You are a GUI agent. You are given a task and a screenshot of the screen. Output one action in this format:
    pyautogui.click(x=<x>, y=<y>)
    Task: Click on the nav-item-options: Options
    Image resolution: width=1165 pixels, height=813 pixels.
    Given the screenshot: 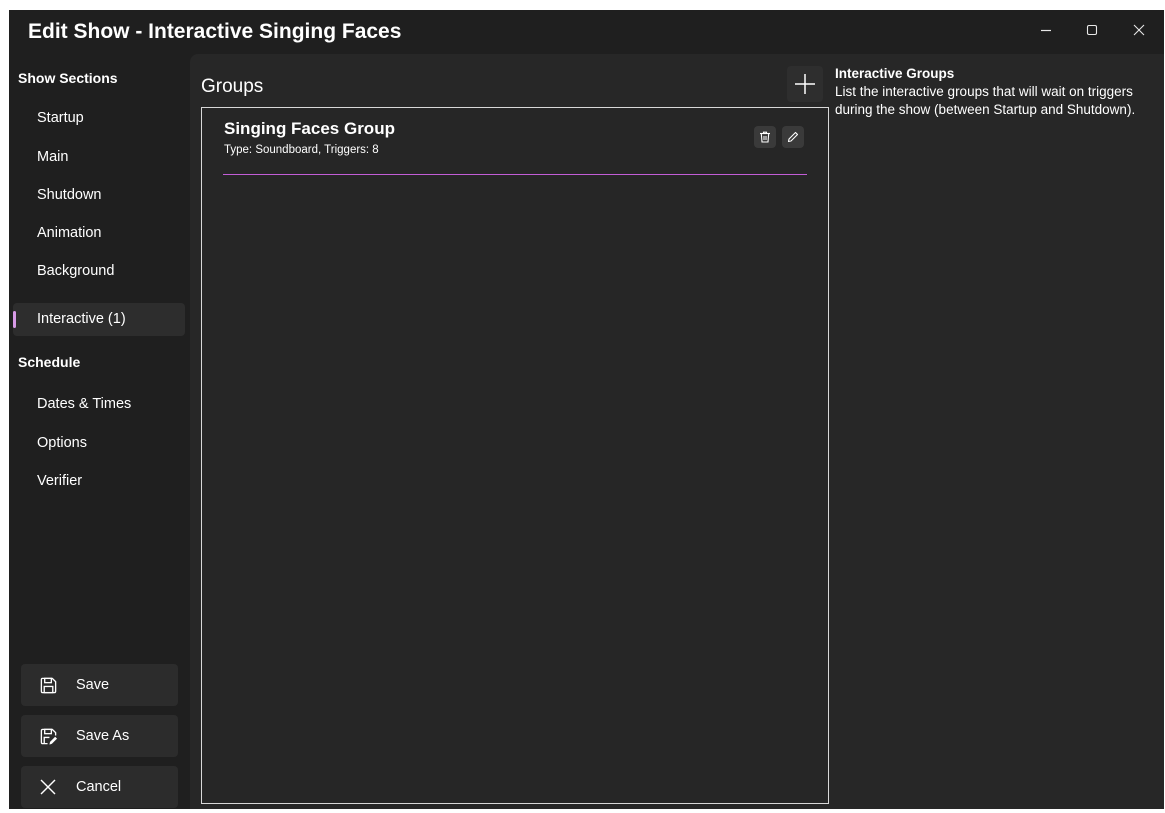 What is the action you would take?
    pyautogui.click(x=99, y=443)
    